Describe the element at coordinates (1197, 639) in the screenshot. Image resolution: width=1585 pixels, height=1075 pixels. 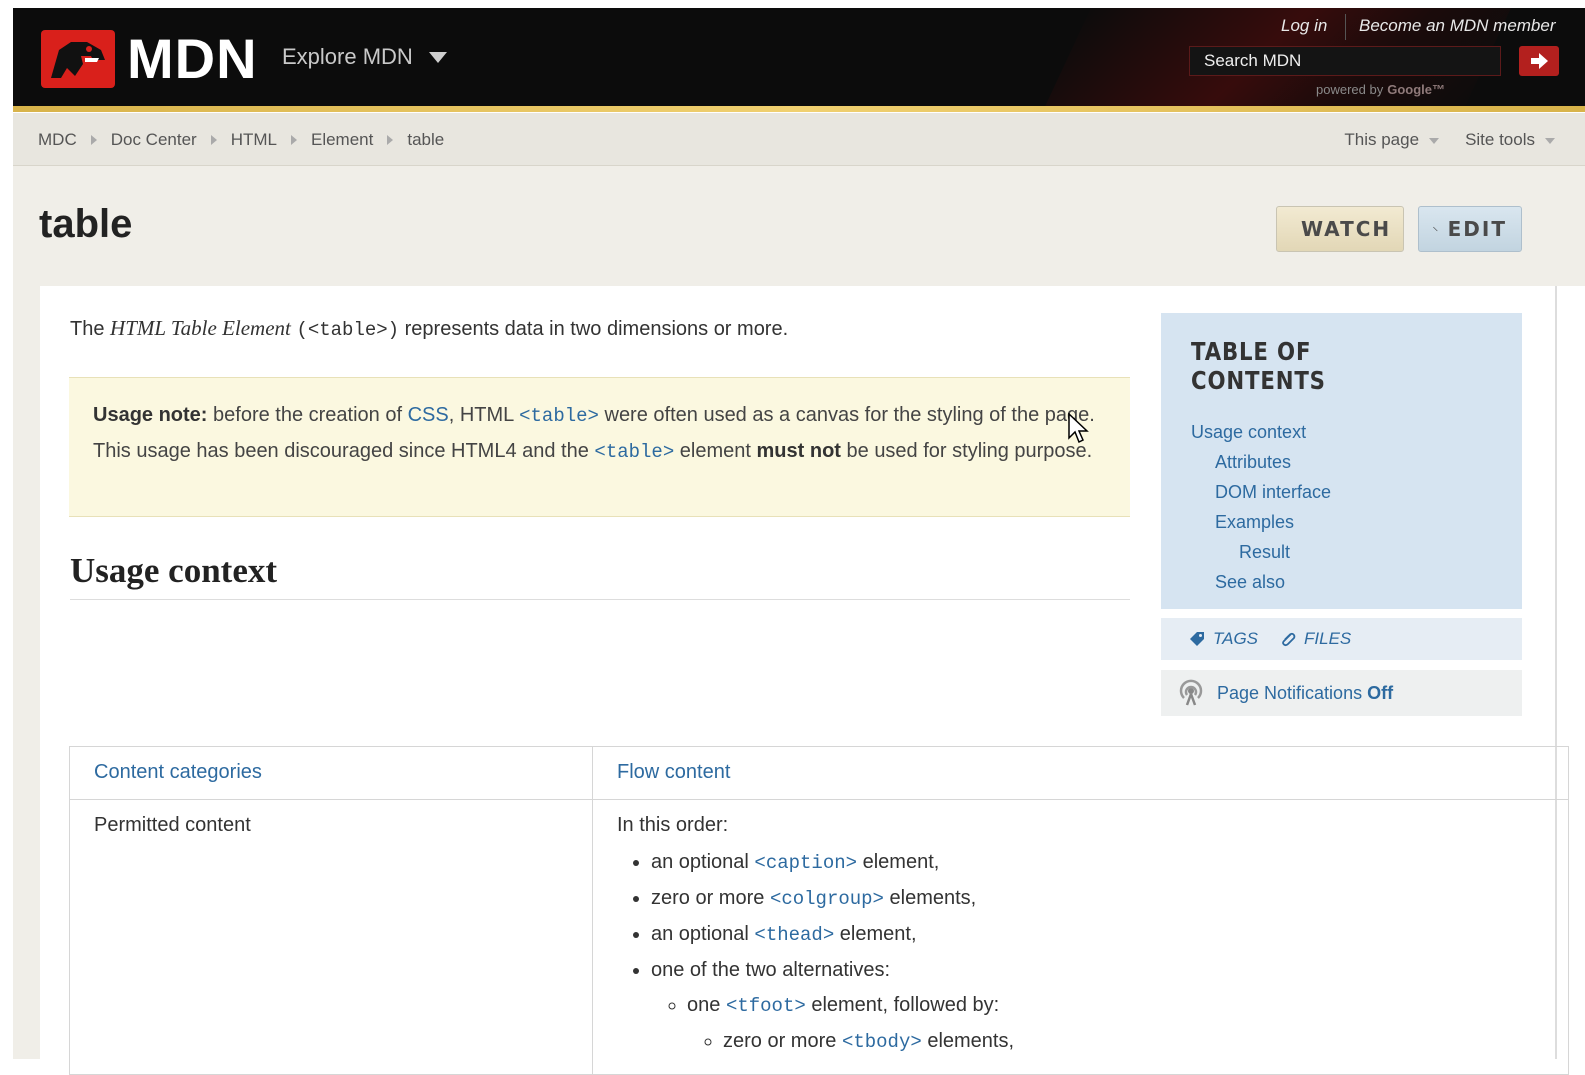
I see `tag-icon` at that location.